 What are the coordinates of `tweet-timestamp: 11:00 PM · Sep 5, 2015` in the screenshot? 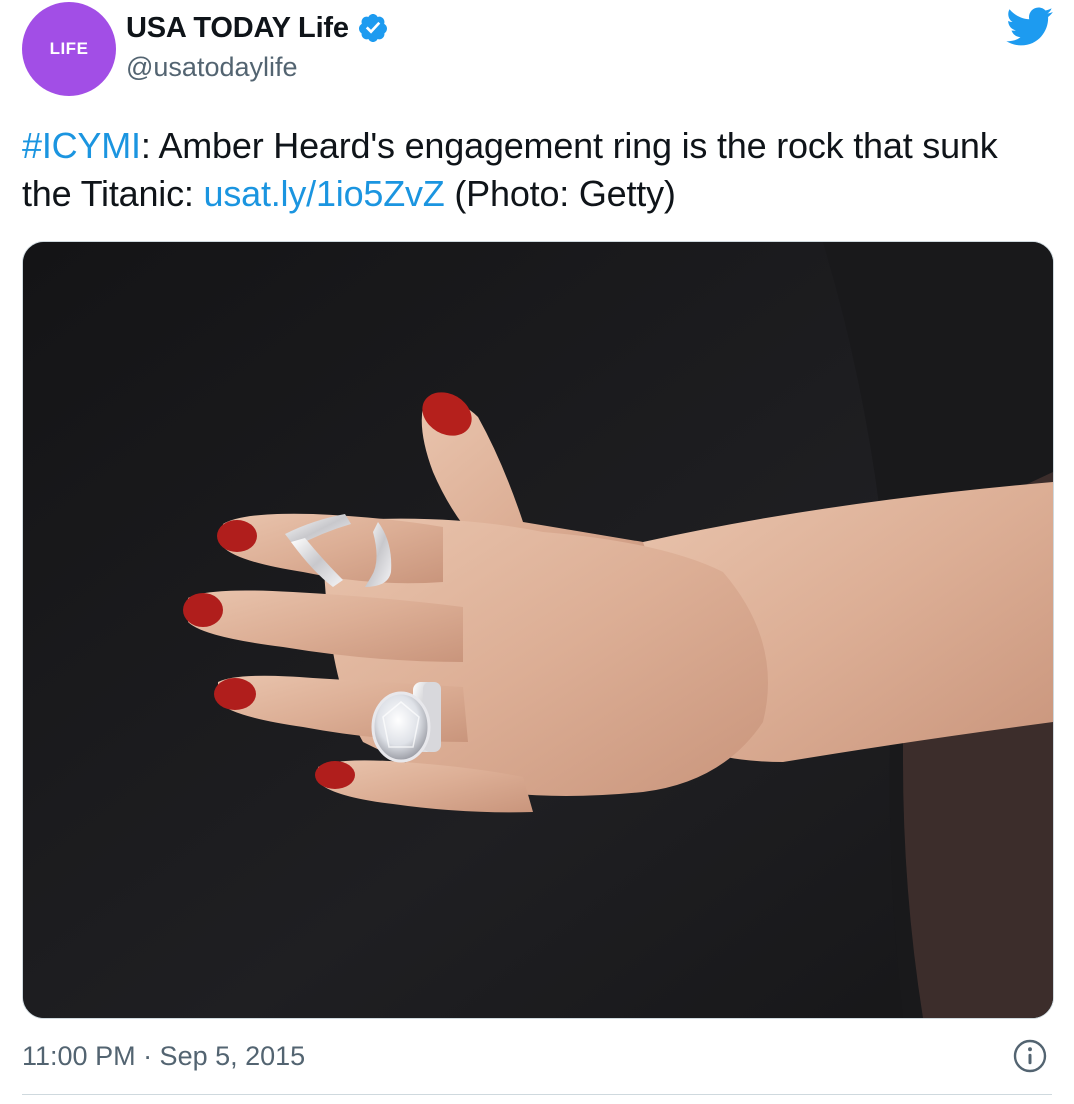 It's located at (163, 1056).